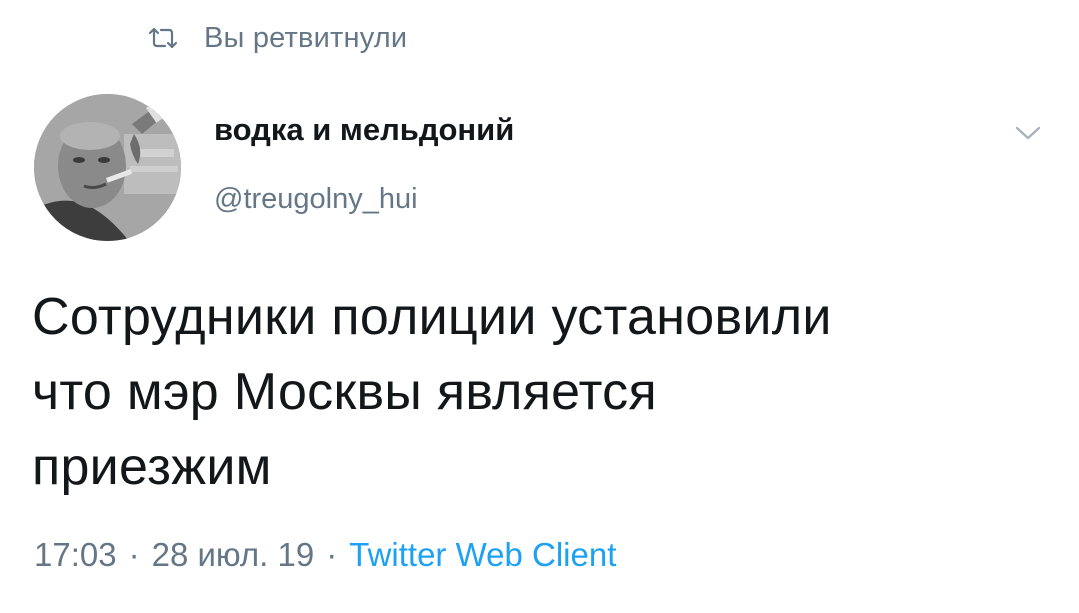 Image resolution: width=1079 pixels, height=613 pixels. What do you see at coordinates (306, 37) in the screenshot?
I see `retweet-label: Вы ретвитнули` at bounding box center [306, 37].